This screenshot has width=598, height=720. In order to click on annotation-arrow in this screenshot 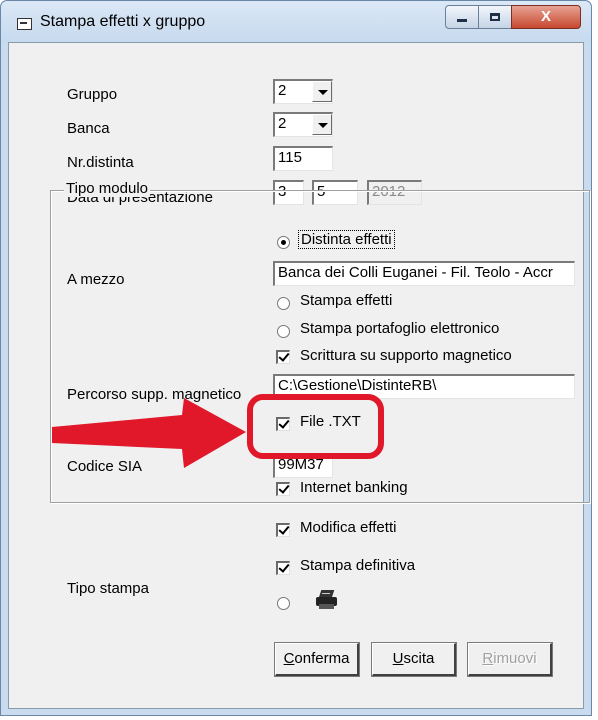, I will do `click(149, 433)`.